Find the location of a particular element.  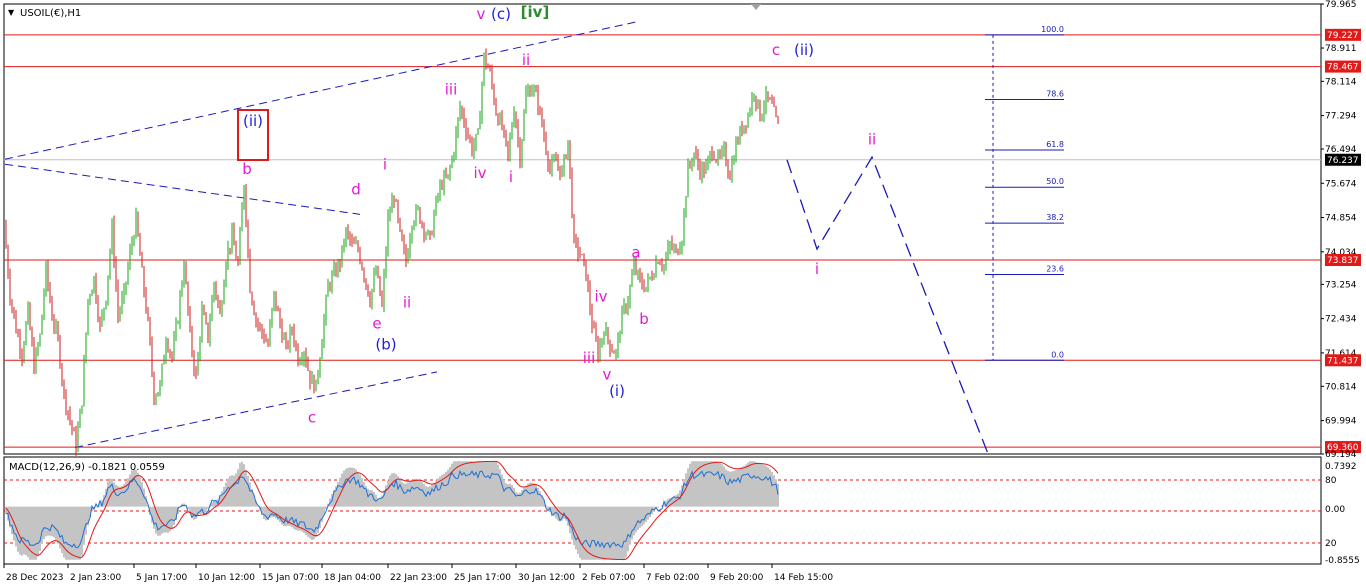

time-tick-label: 9 Feb 20:00 is located at coordinates (737, 578).